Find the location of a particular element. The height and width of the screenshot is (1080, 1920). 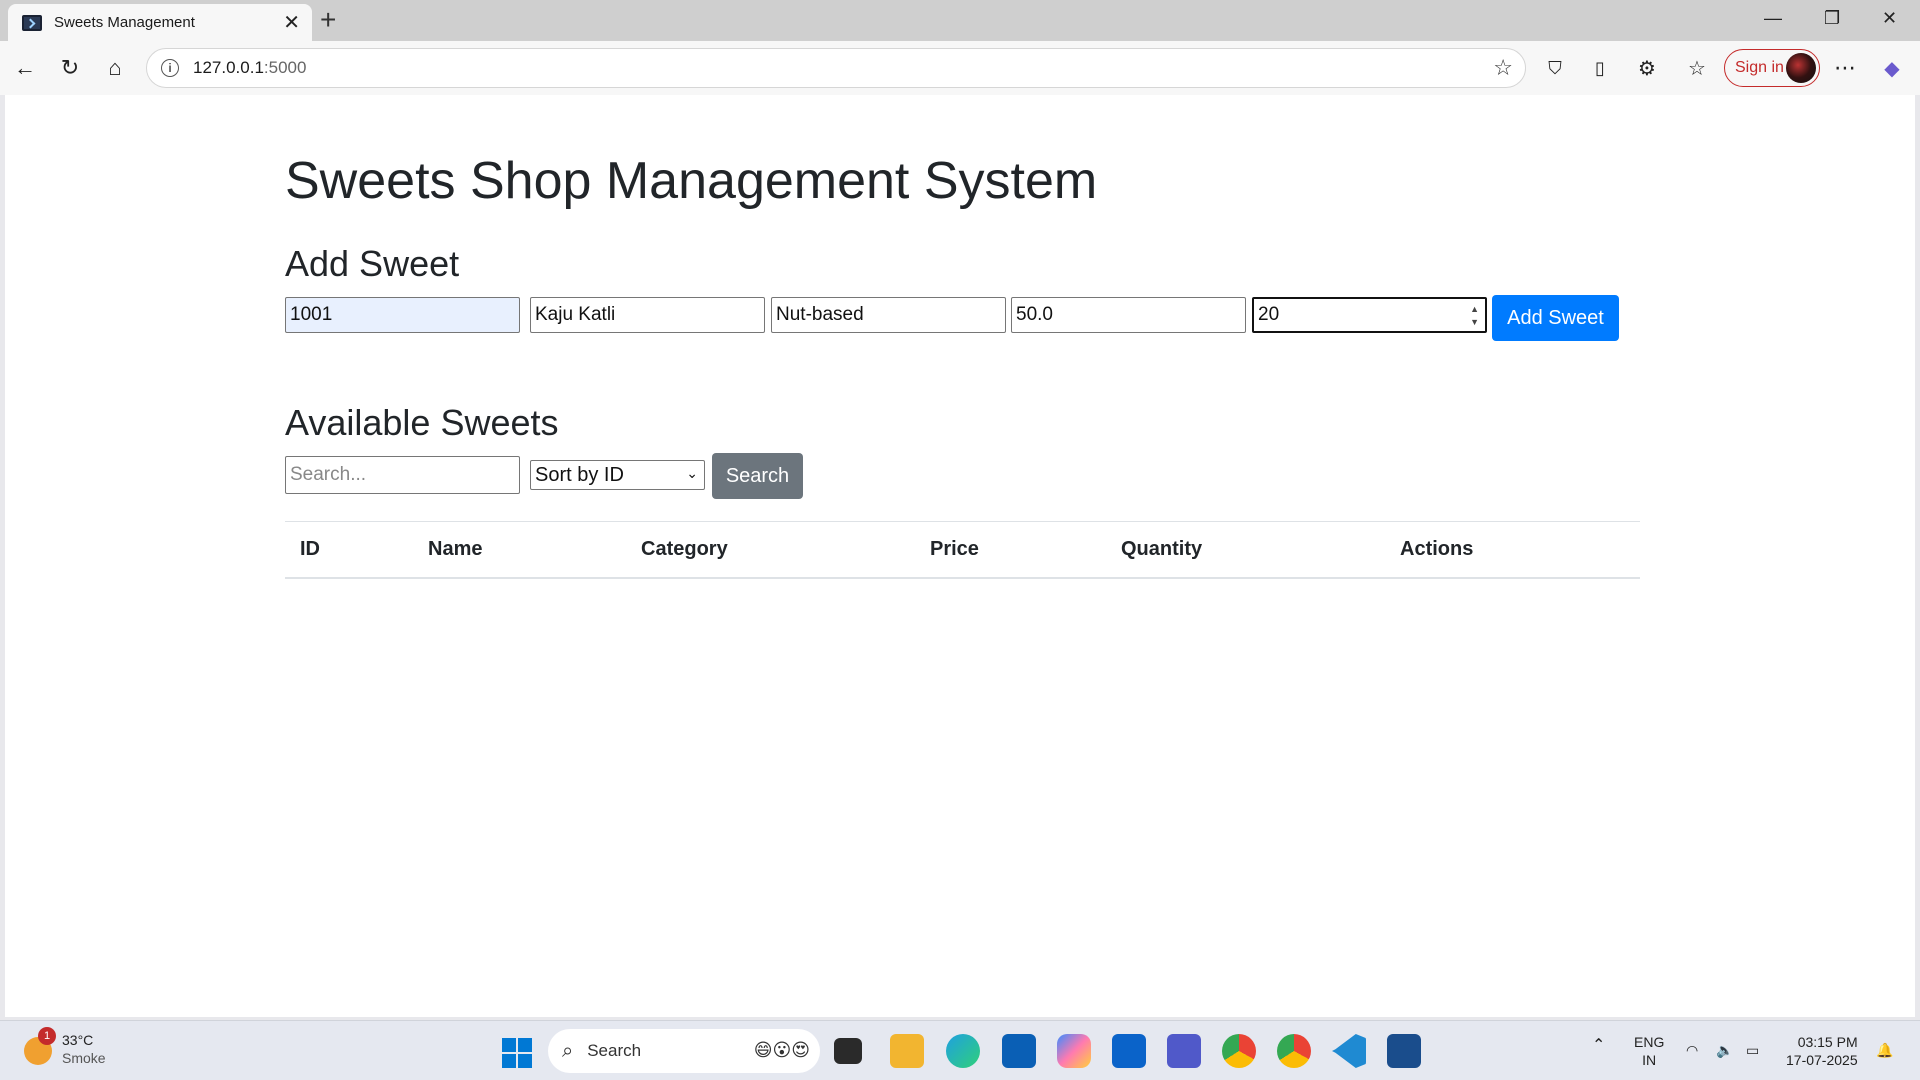

file-explorer-icon is located at coordinates (907, 1051).